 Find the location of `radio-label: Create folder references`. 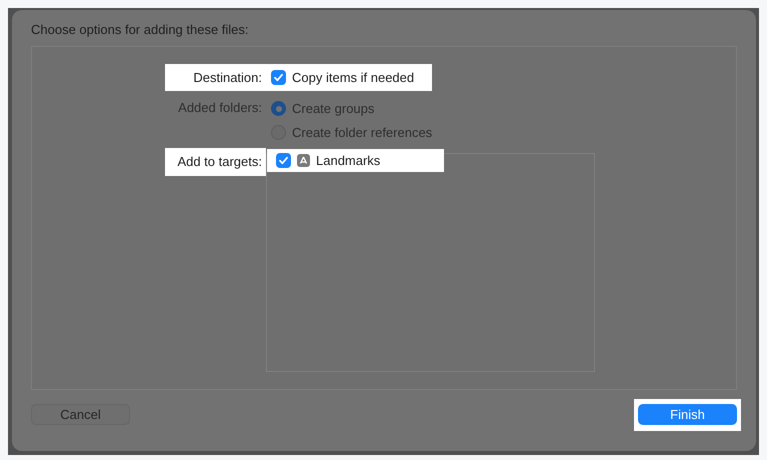

radio-label: Create folder references is located at coordinates (362, 133).